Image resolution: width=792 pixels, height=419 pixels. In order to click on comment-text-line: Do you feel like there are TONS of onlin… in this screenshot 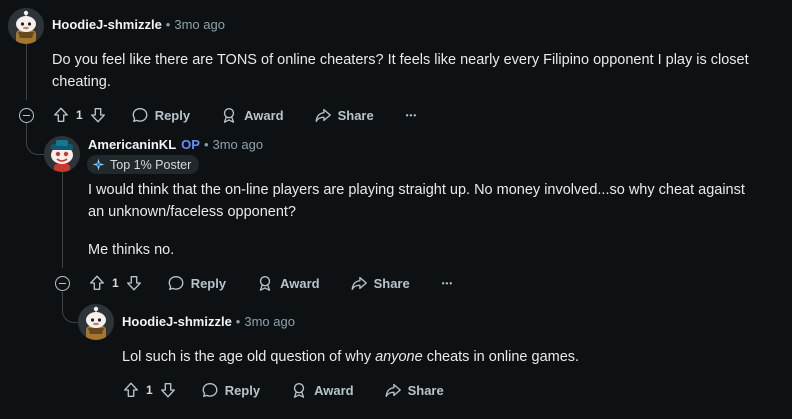, I will do `click(400, 60)`.